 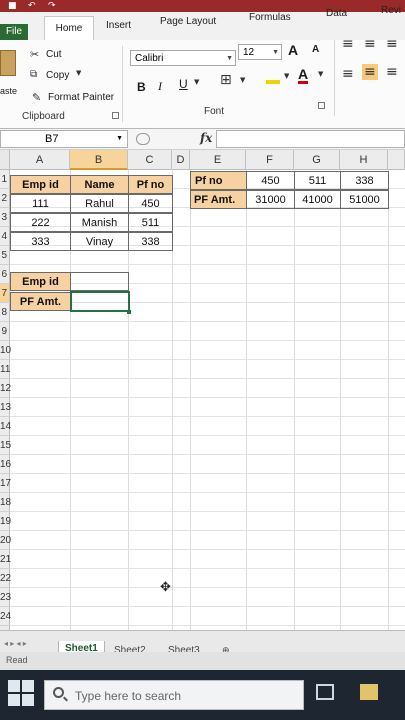 I want to click on column-header-d: D, so click(x=181, y=160).